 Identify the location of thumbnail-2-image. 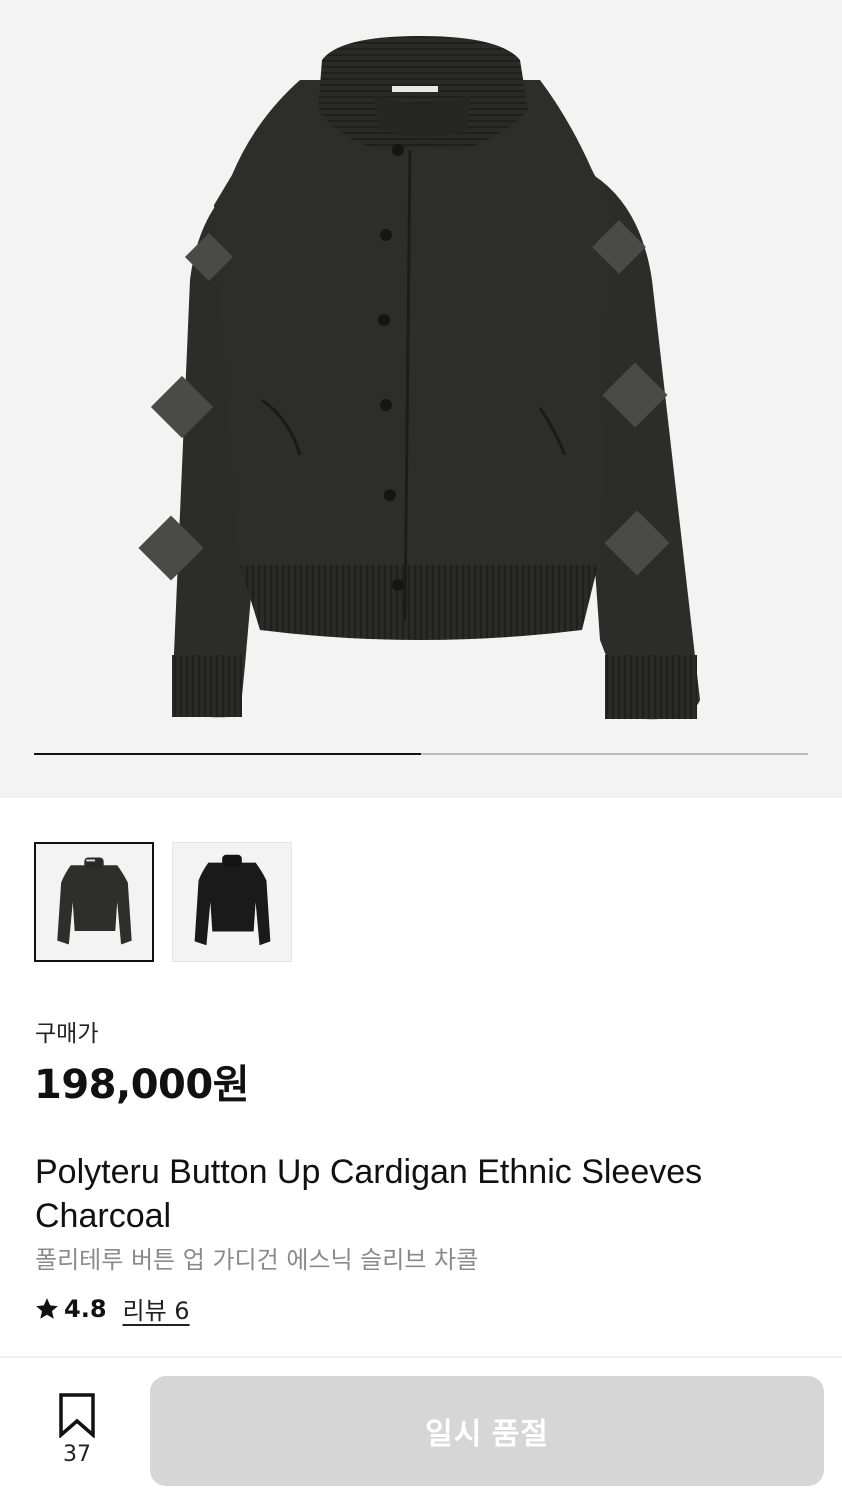
(232, 902).